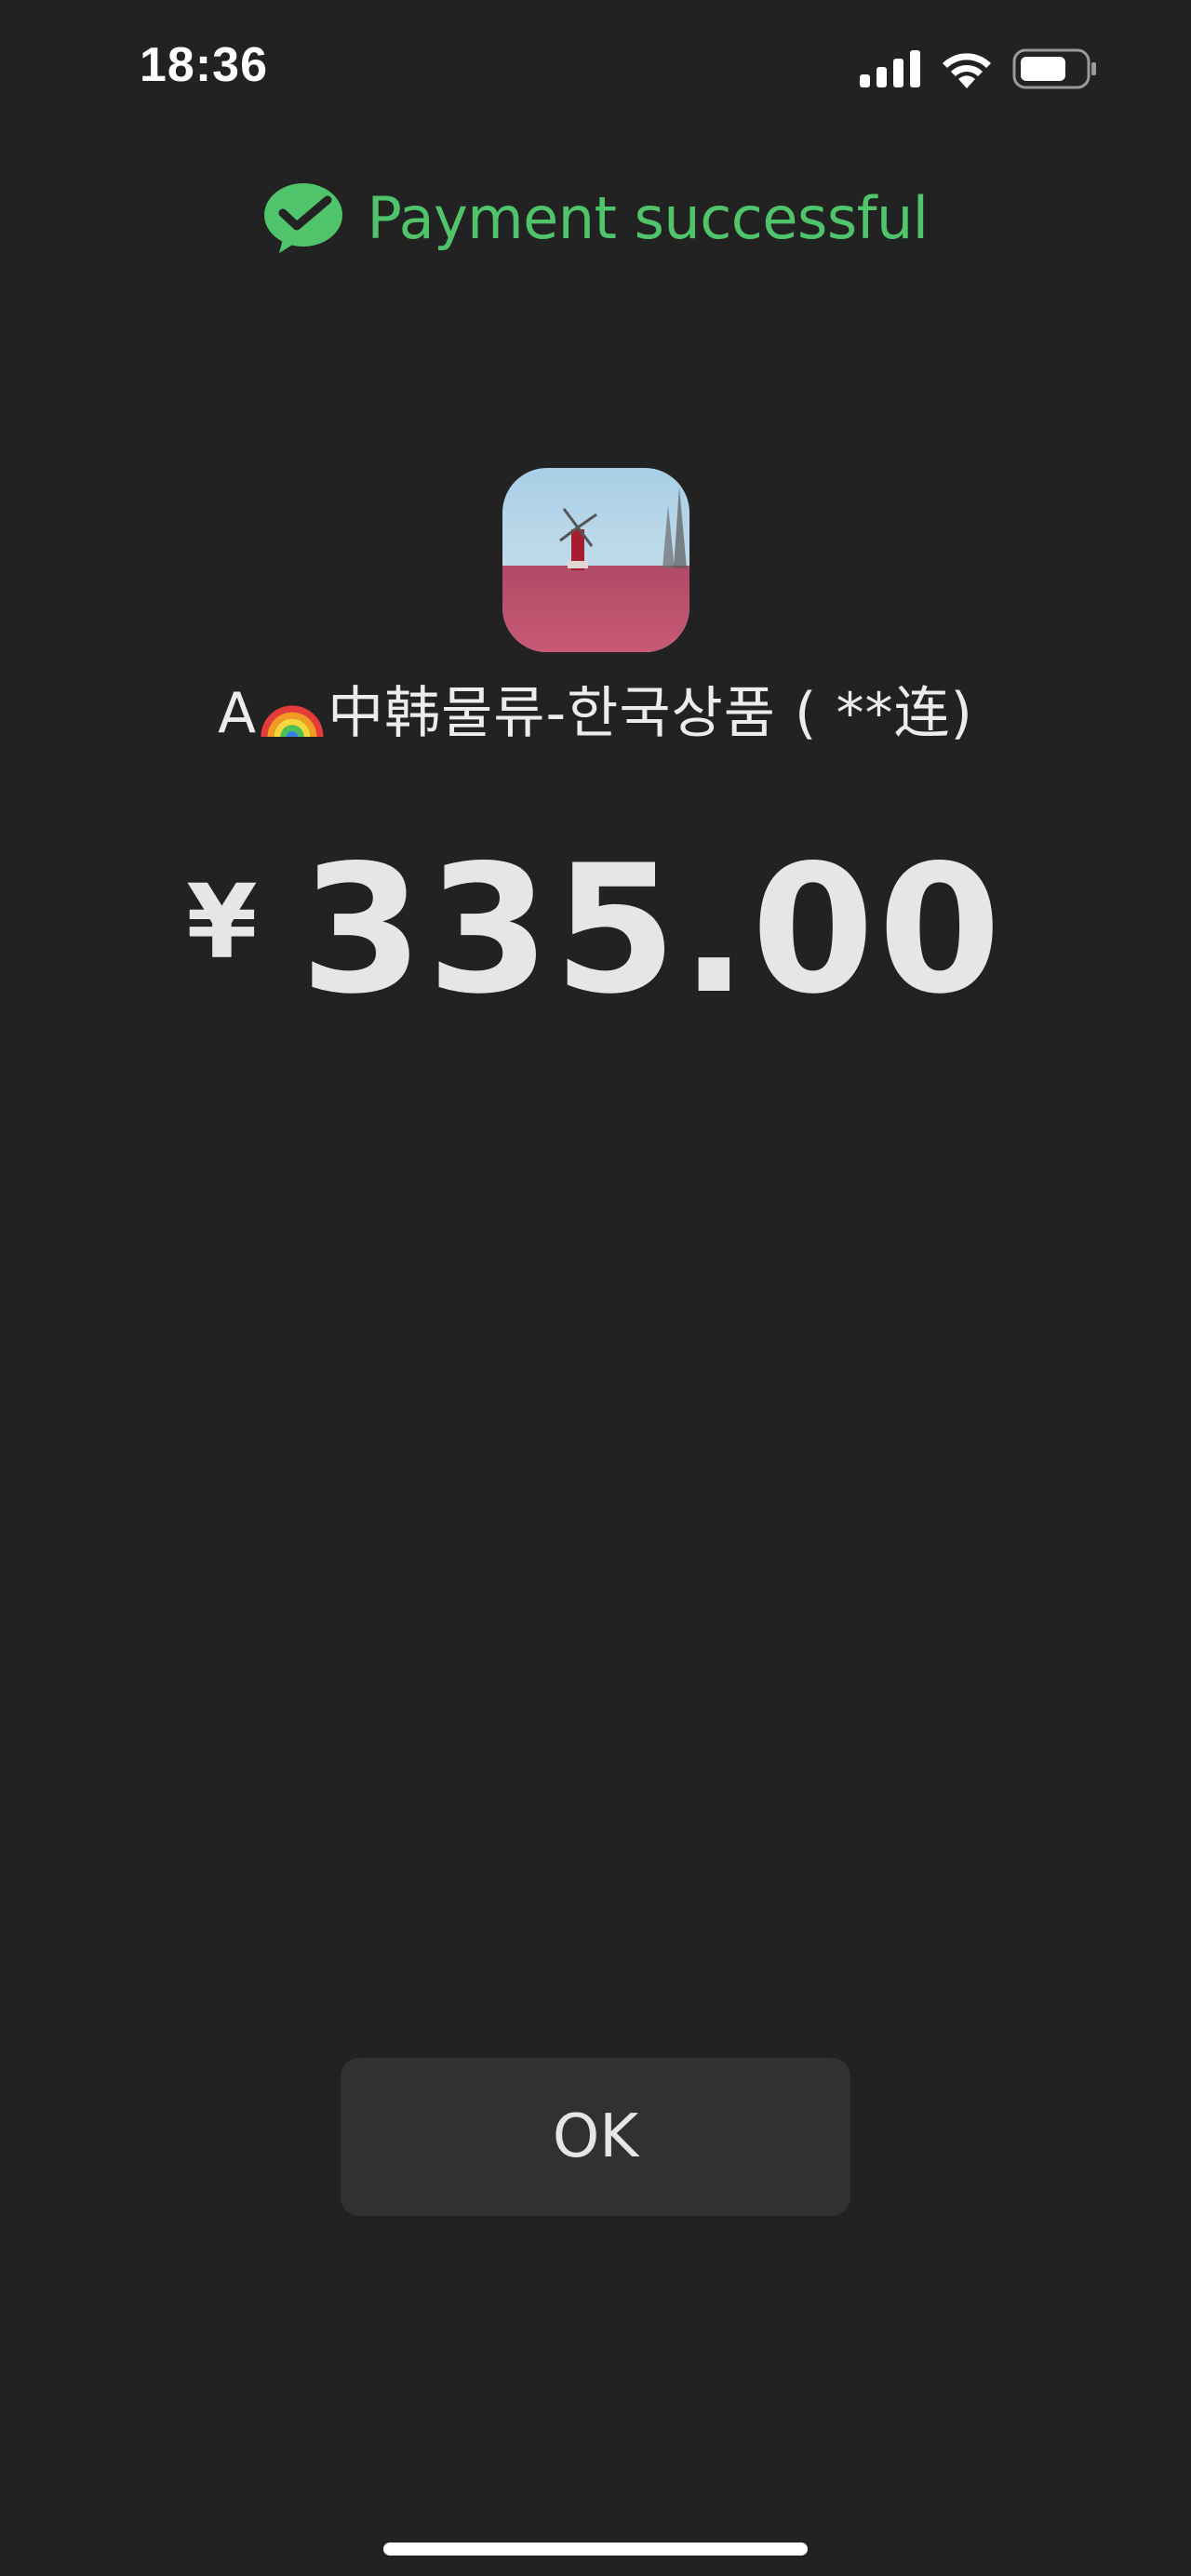 Image resolution: width=1191 pixels, height=2576 pixels. What do you see at coordinates (595, 2137) in the screenshot?
I see `ok-button: OK` at bounding box center [595, 2137].